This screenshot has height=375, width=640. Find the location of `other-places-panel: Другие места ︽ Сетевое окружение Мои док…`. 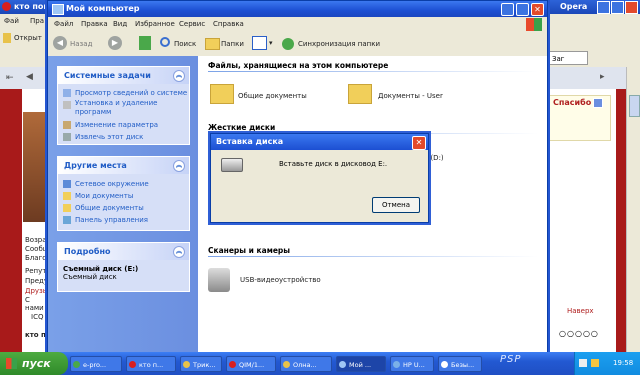

other-places-panel: Другие места ︽ Сетевое окружение Мои док… is located at coordinates (123, 193).